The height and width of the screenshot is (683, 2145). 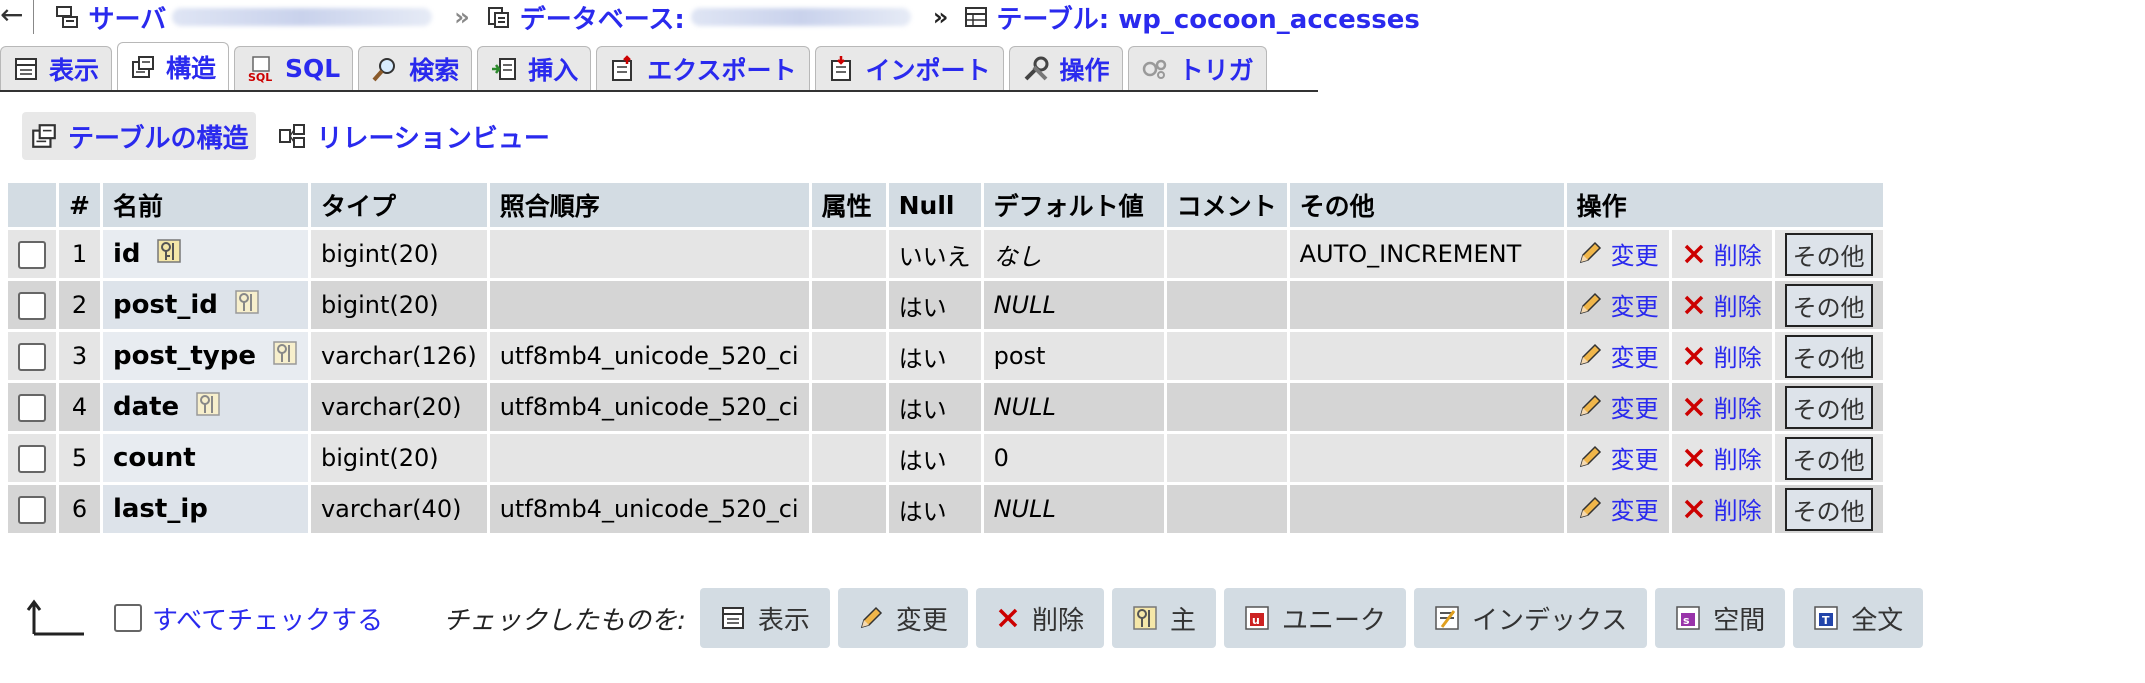 I want to click on tab-label: 検索, so click(x=434, y=70).